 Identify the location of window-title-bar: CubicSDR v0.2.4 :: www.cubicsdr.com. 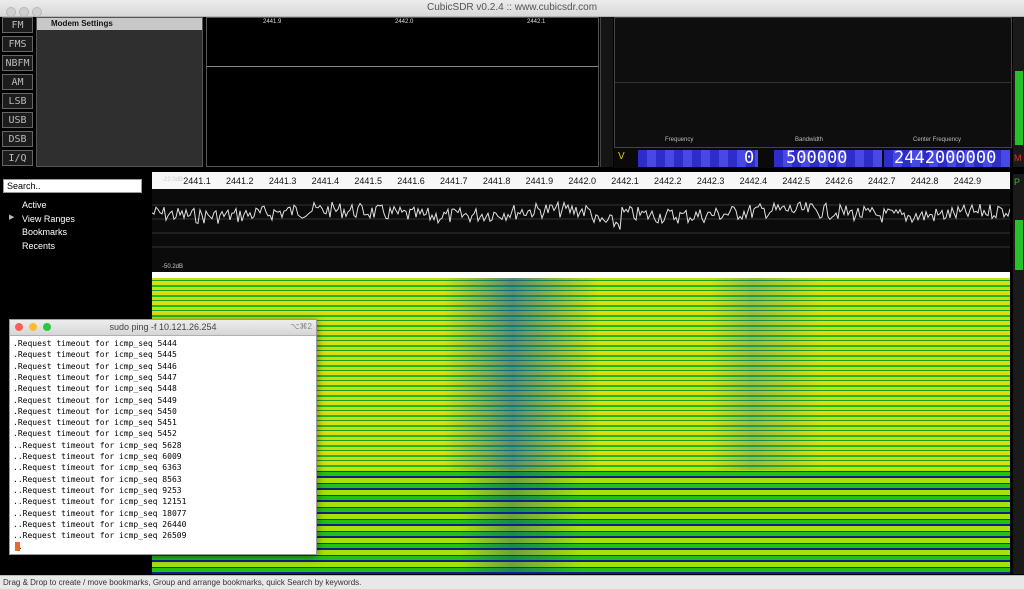
(512, 8).